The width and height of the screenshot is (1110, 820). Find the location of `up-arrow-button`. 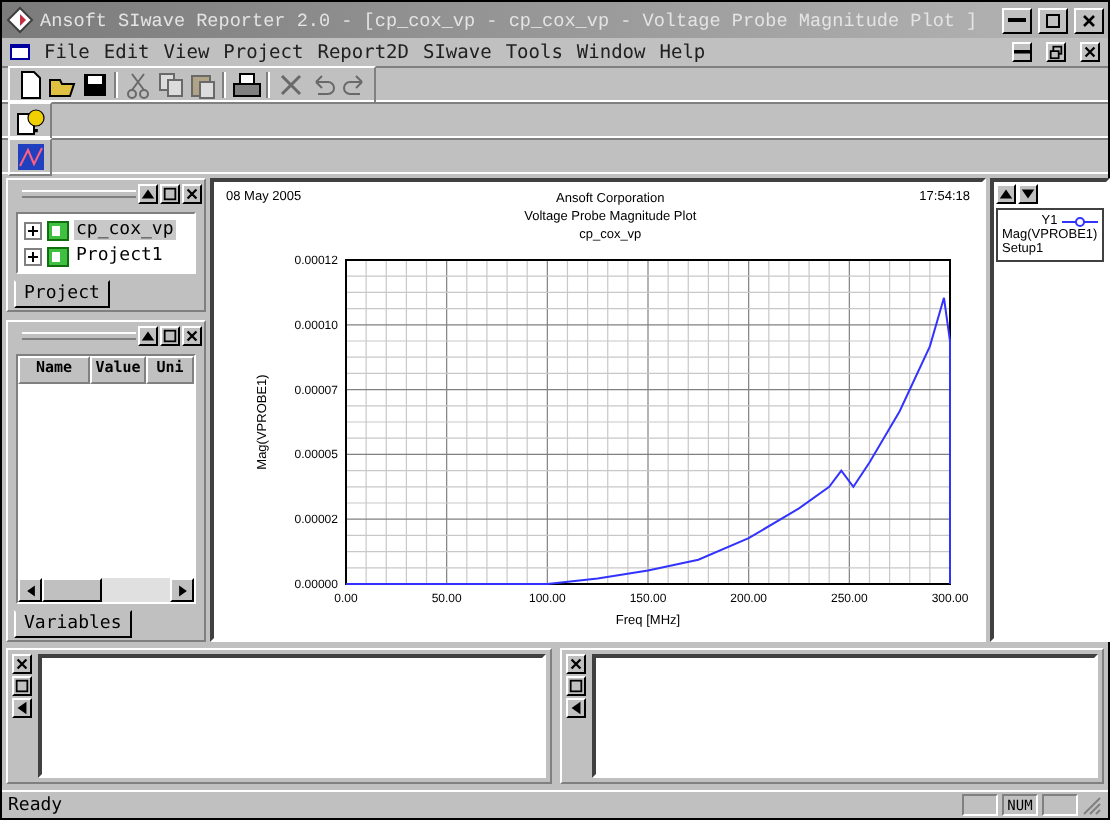

up-arrow-button is located at coordinates (1006, 194).